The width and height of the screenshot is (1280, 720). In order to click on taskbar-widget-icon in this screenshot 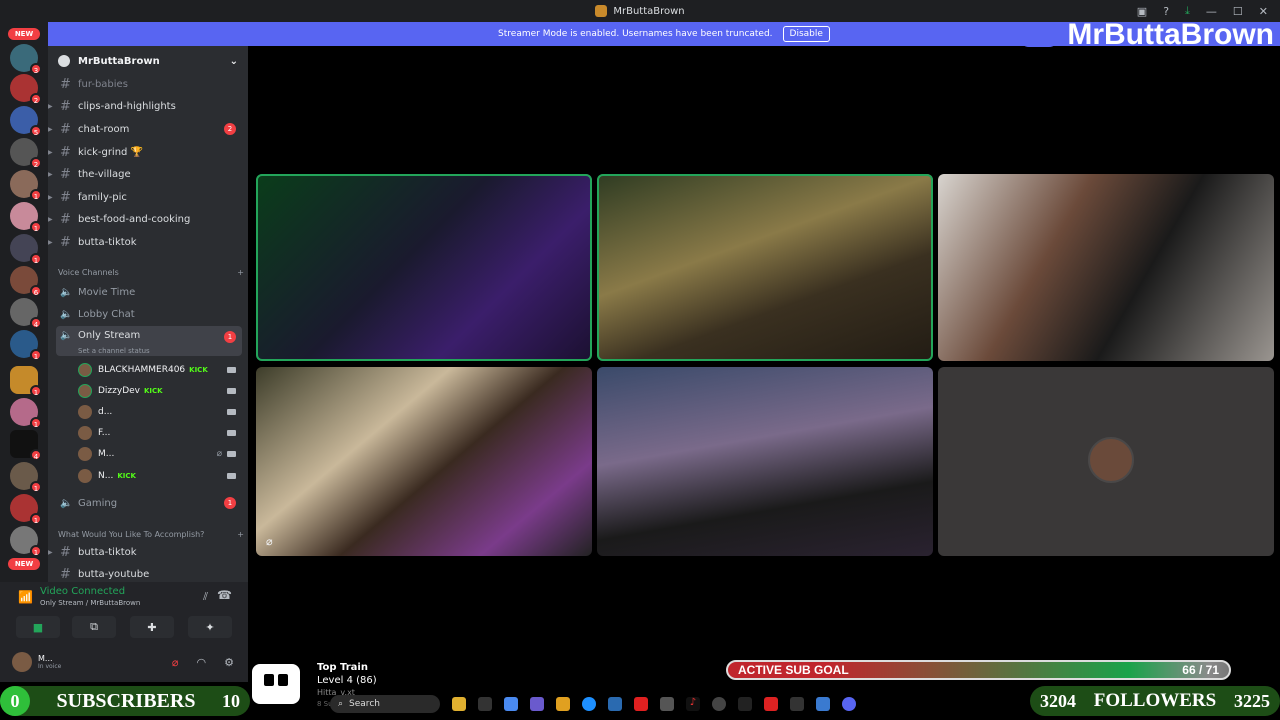, I will do `click(459, 704)`.